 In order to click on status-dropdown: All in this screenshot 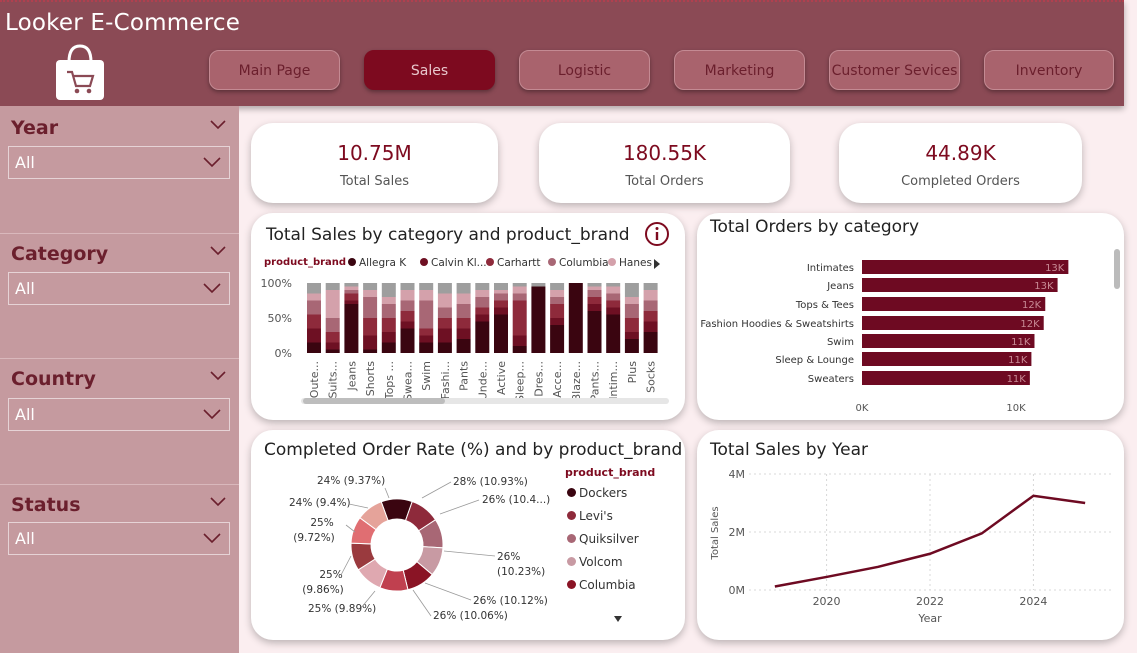, I will do `click(119, 538)`.